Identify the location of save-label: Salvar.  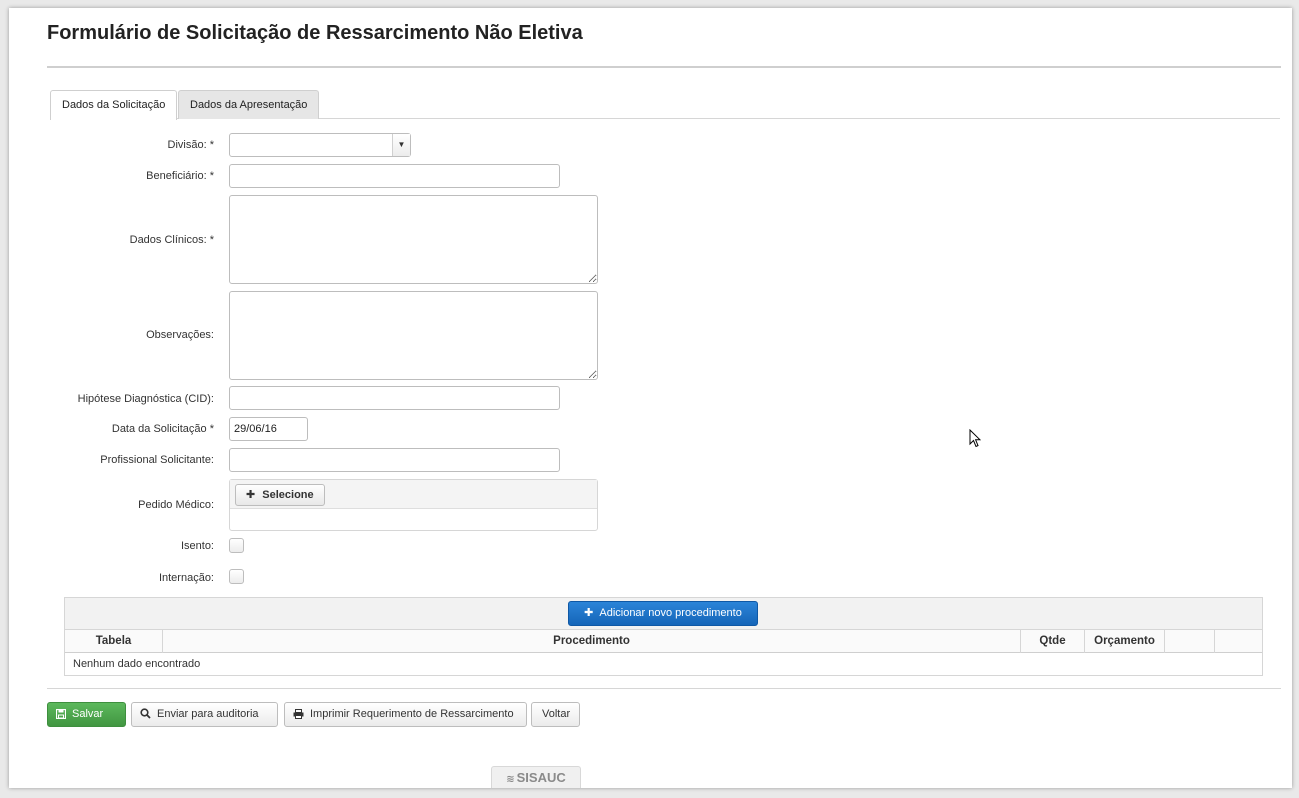
(88, 714).